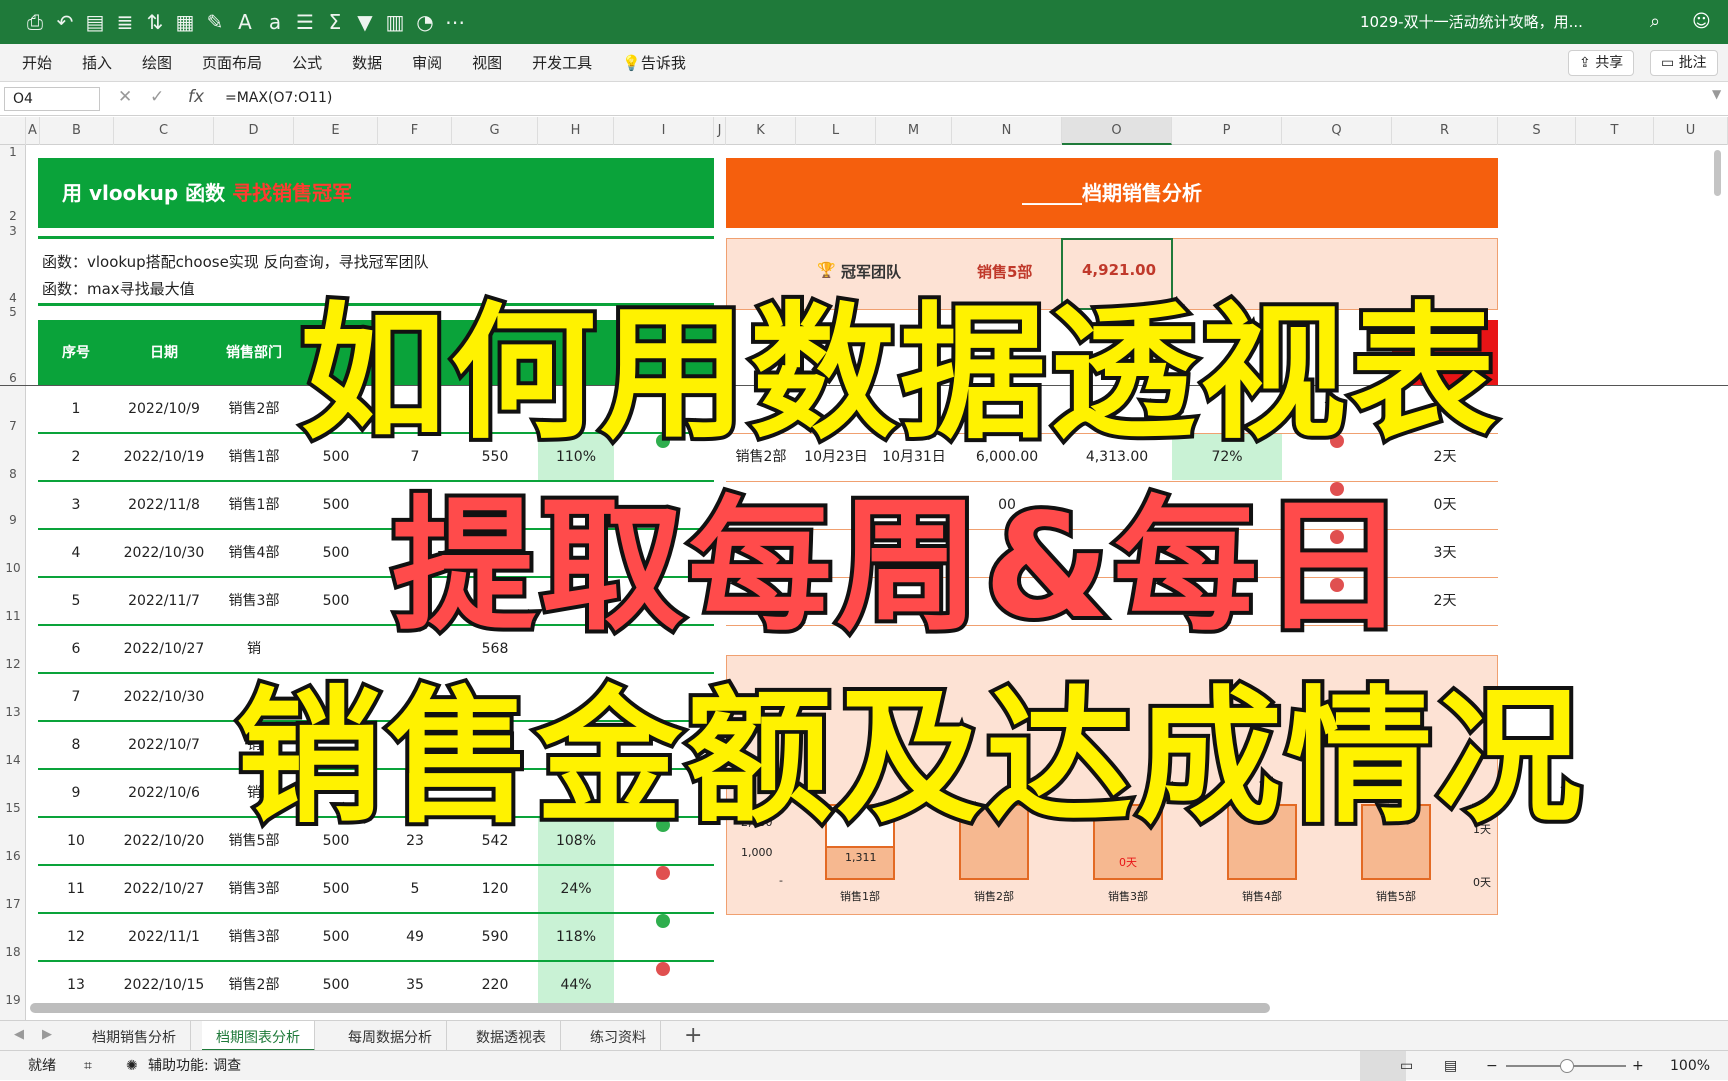 Image resolution: width=1728 pixels, height=1081 pixels. Describe the element at coordinates (1445, 601) in the screenshot. I see `cell-days: 2天` at that location.